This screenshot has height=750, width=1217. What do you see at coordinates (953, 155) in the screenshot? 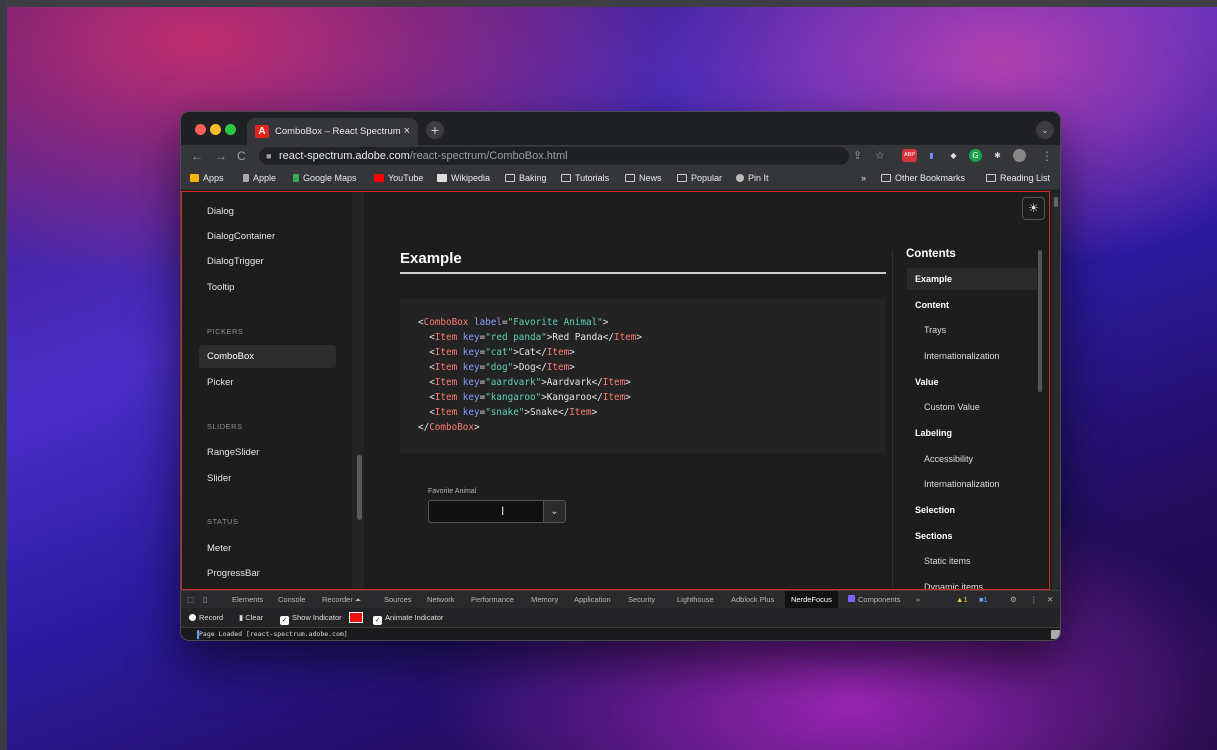
I see `extension-icon: ◆` at bounding box center [953, 155].